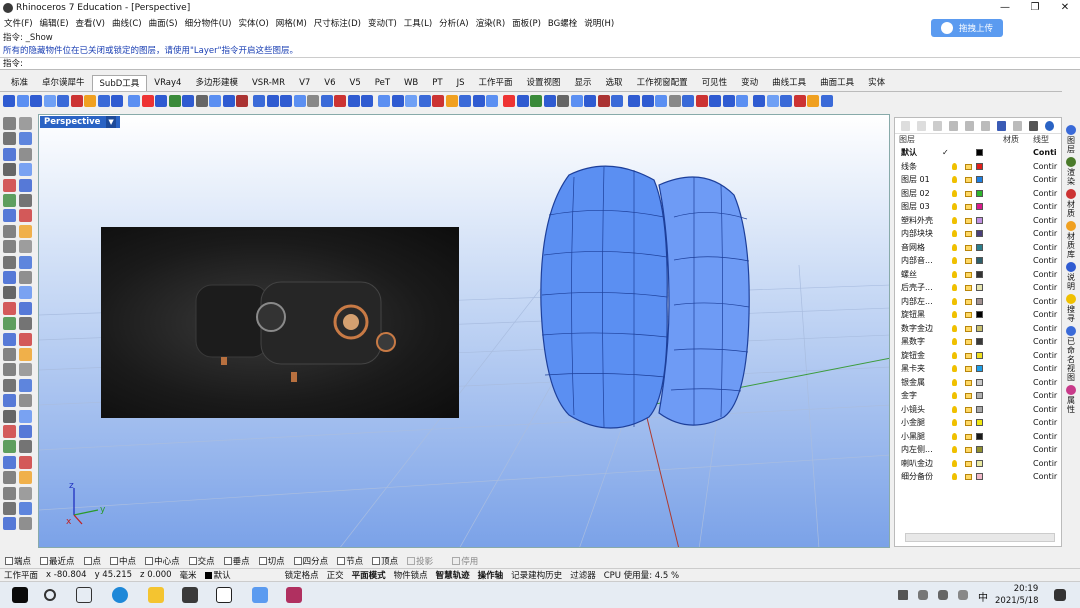  Describe the element at coordinates (953, 125) in the screenshot. I see `move-up-icon` at that location.